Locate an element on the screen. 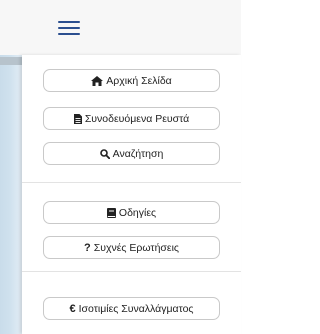 The height and width of the screenshot is (334, 320). book-icon is located at coordinates (111, 212).